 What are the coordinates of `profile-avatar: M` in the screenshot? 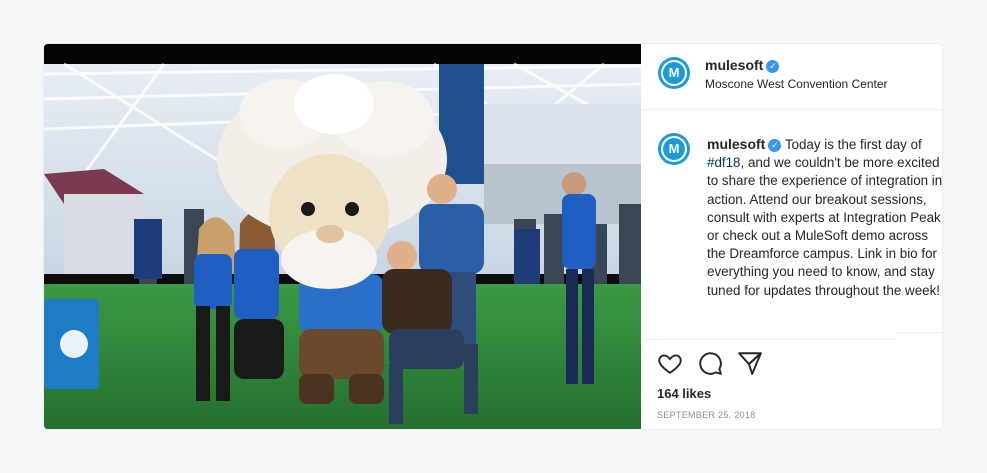 It's located at (674, 73).